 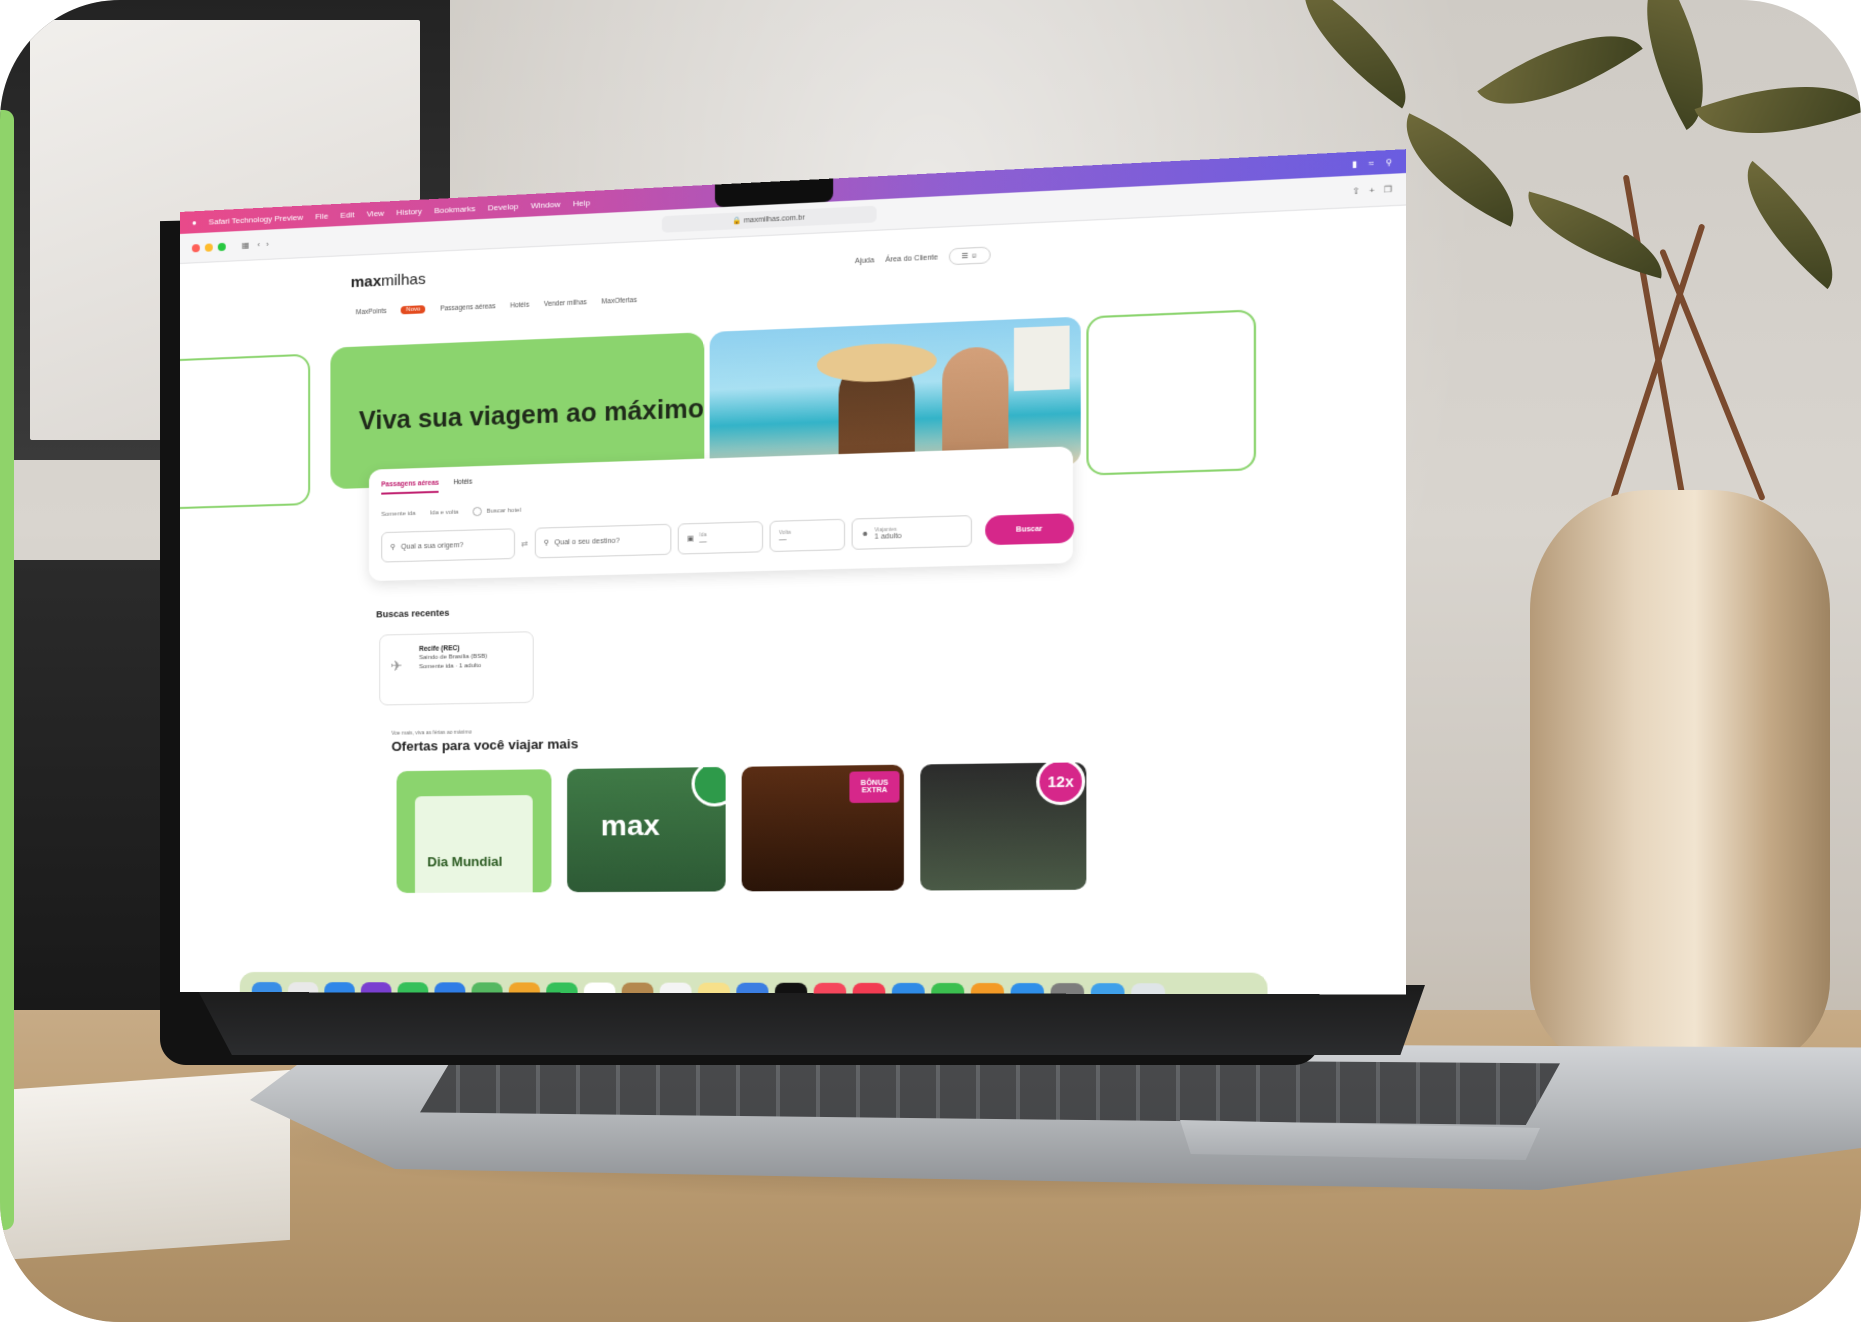 What do you see at coordinates (565, 303) in the screenshot?
I see `nav-item-sell-miles: Vender milhas` at bounding box center [565, 303].